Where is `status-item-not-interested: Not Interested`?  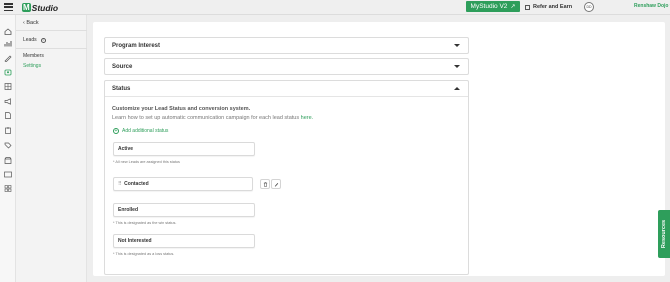 status-item-not-interested: Not Interested is located at coordinates (184, 241).